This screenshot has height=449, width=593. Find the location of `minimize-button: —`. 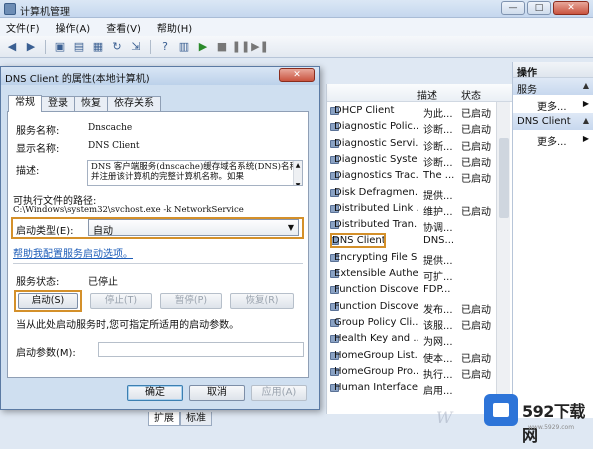

minimize-button: — is located at coordinates (513, 8).